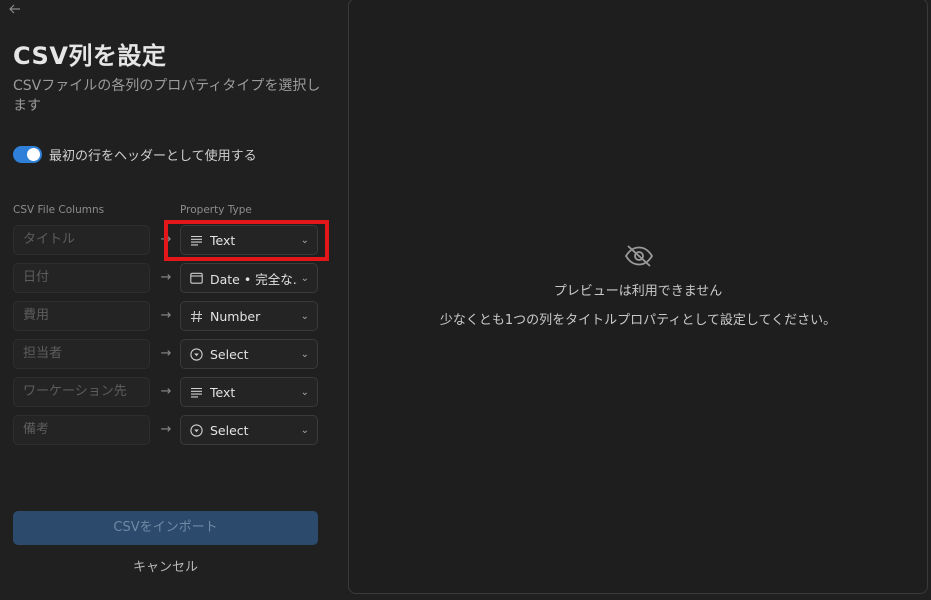  I want to click on page-title: CSV列を設定, so click(90, 56).